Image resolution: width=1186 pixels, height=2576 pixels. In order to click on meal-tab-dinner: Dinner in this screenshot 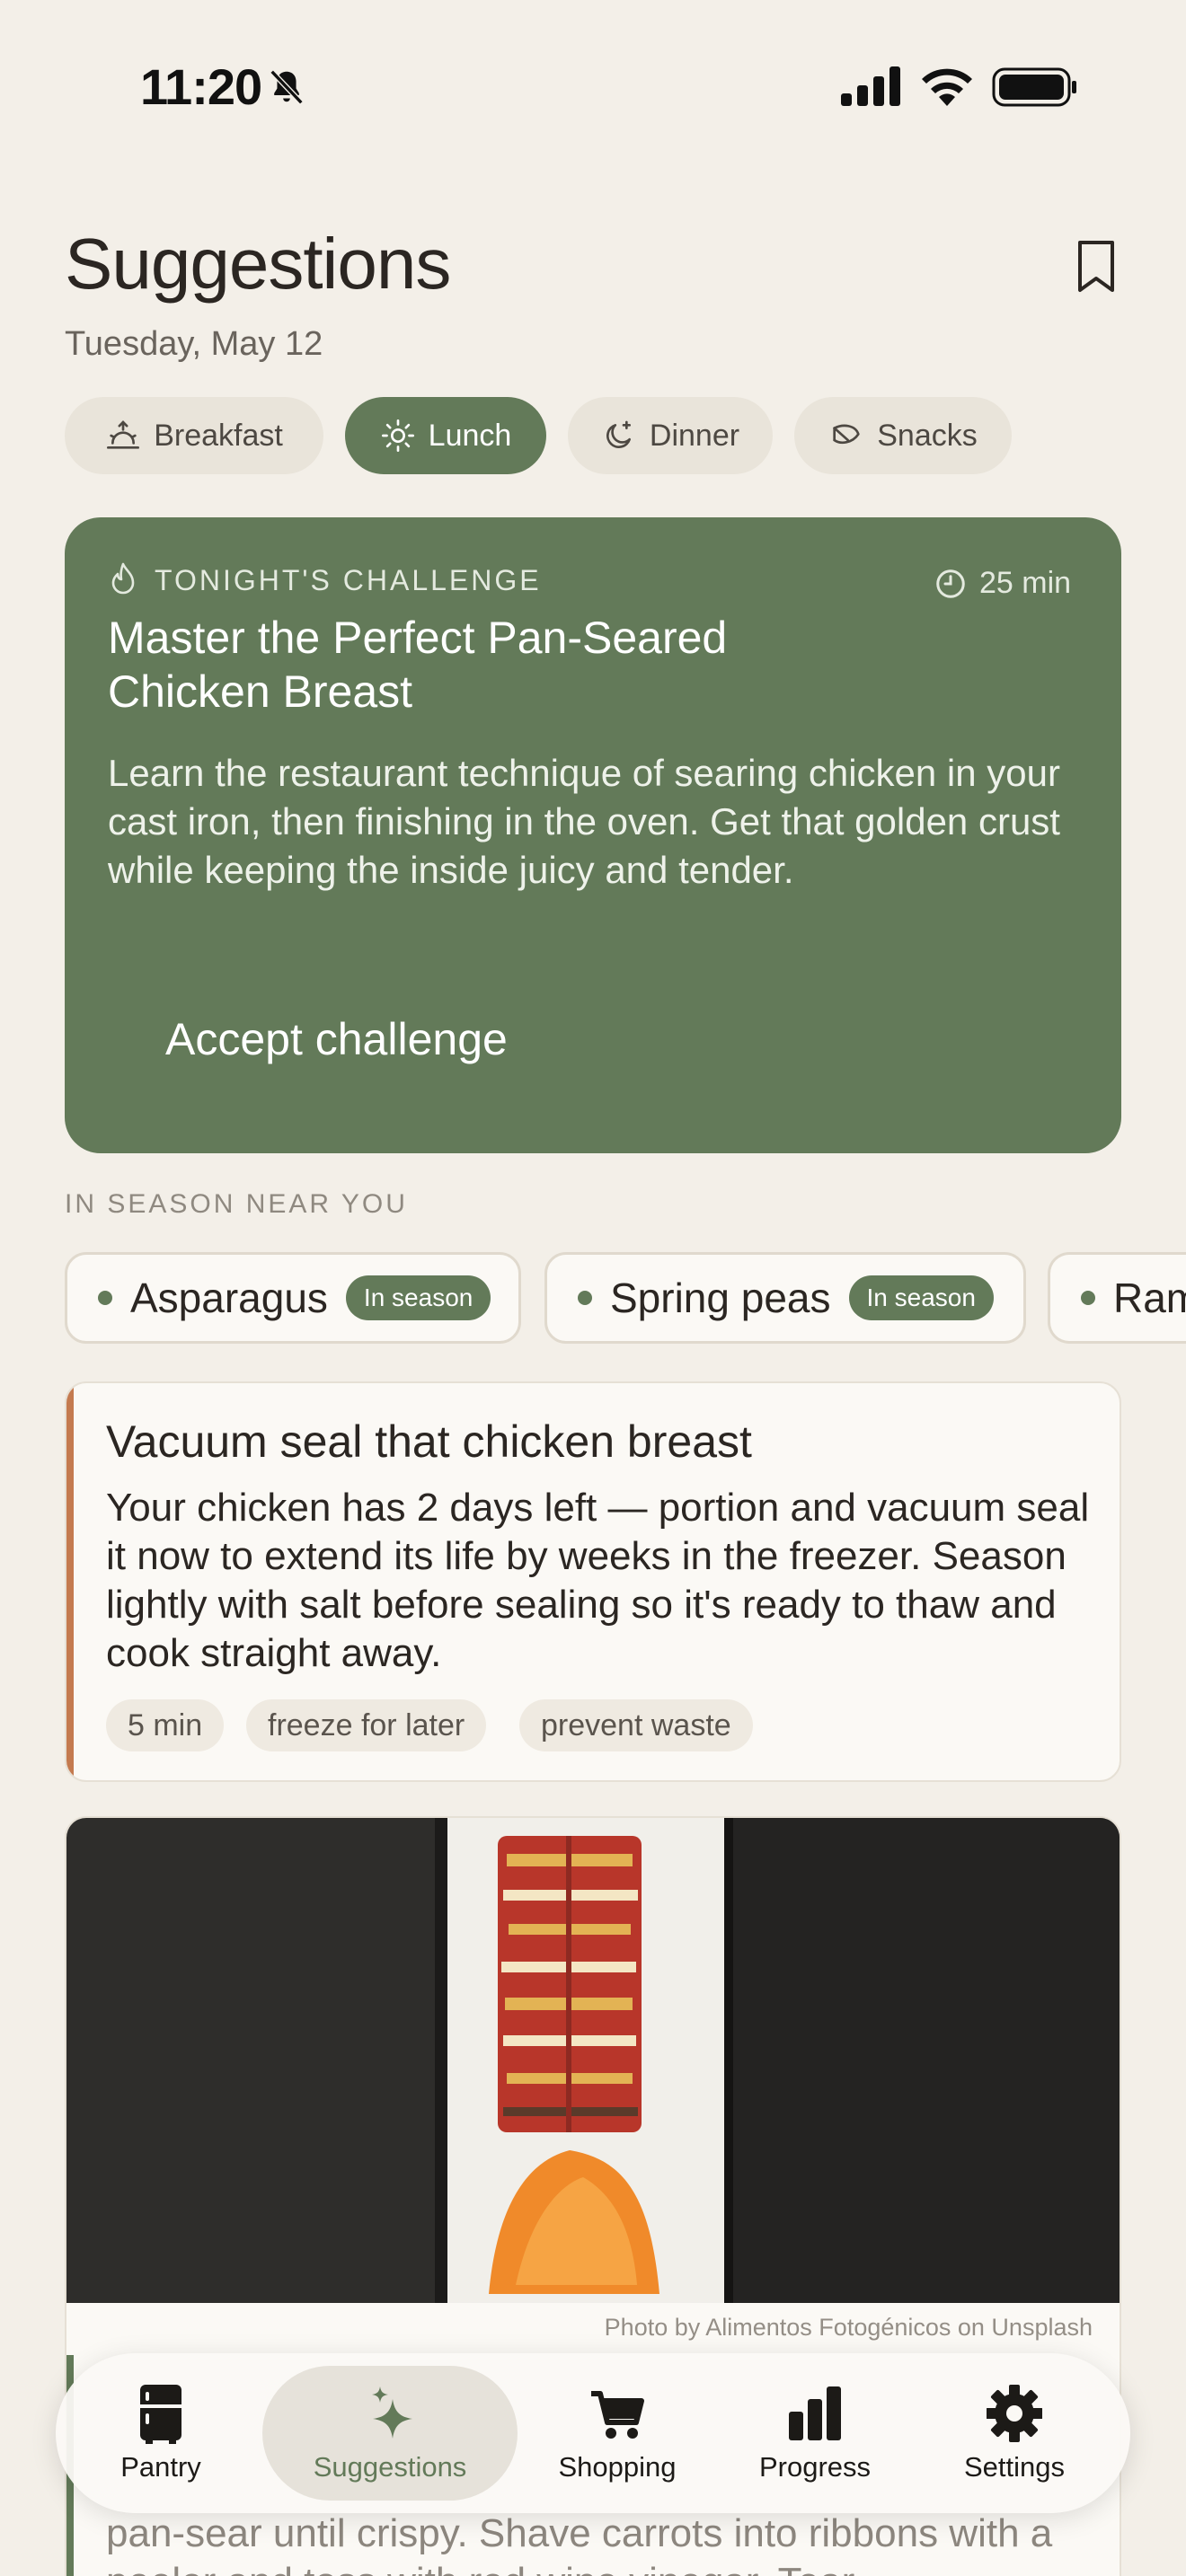, I will do `click(670, 435)`.